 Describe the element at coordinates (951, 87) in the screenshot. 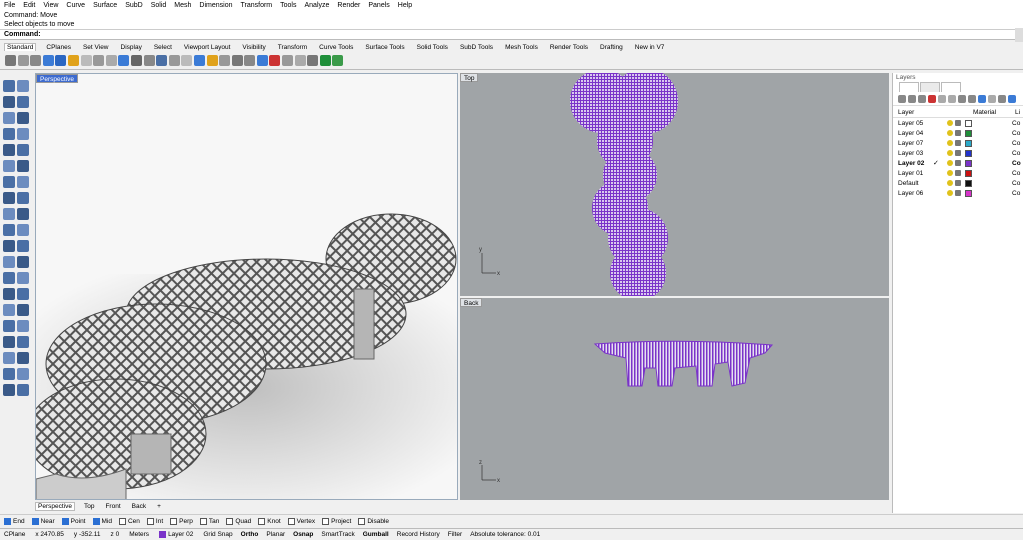

I see `tab-display` at that location.